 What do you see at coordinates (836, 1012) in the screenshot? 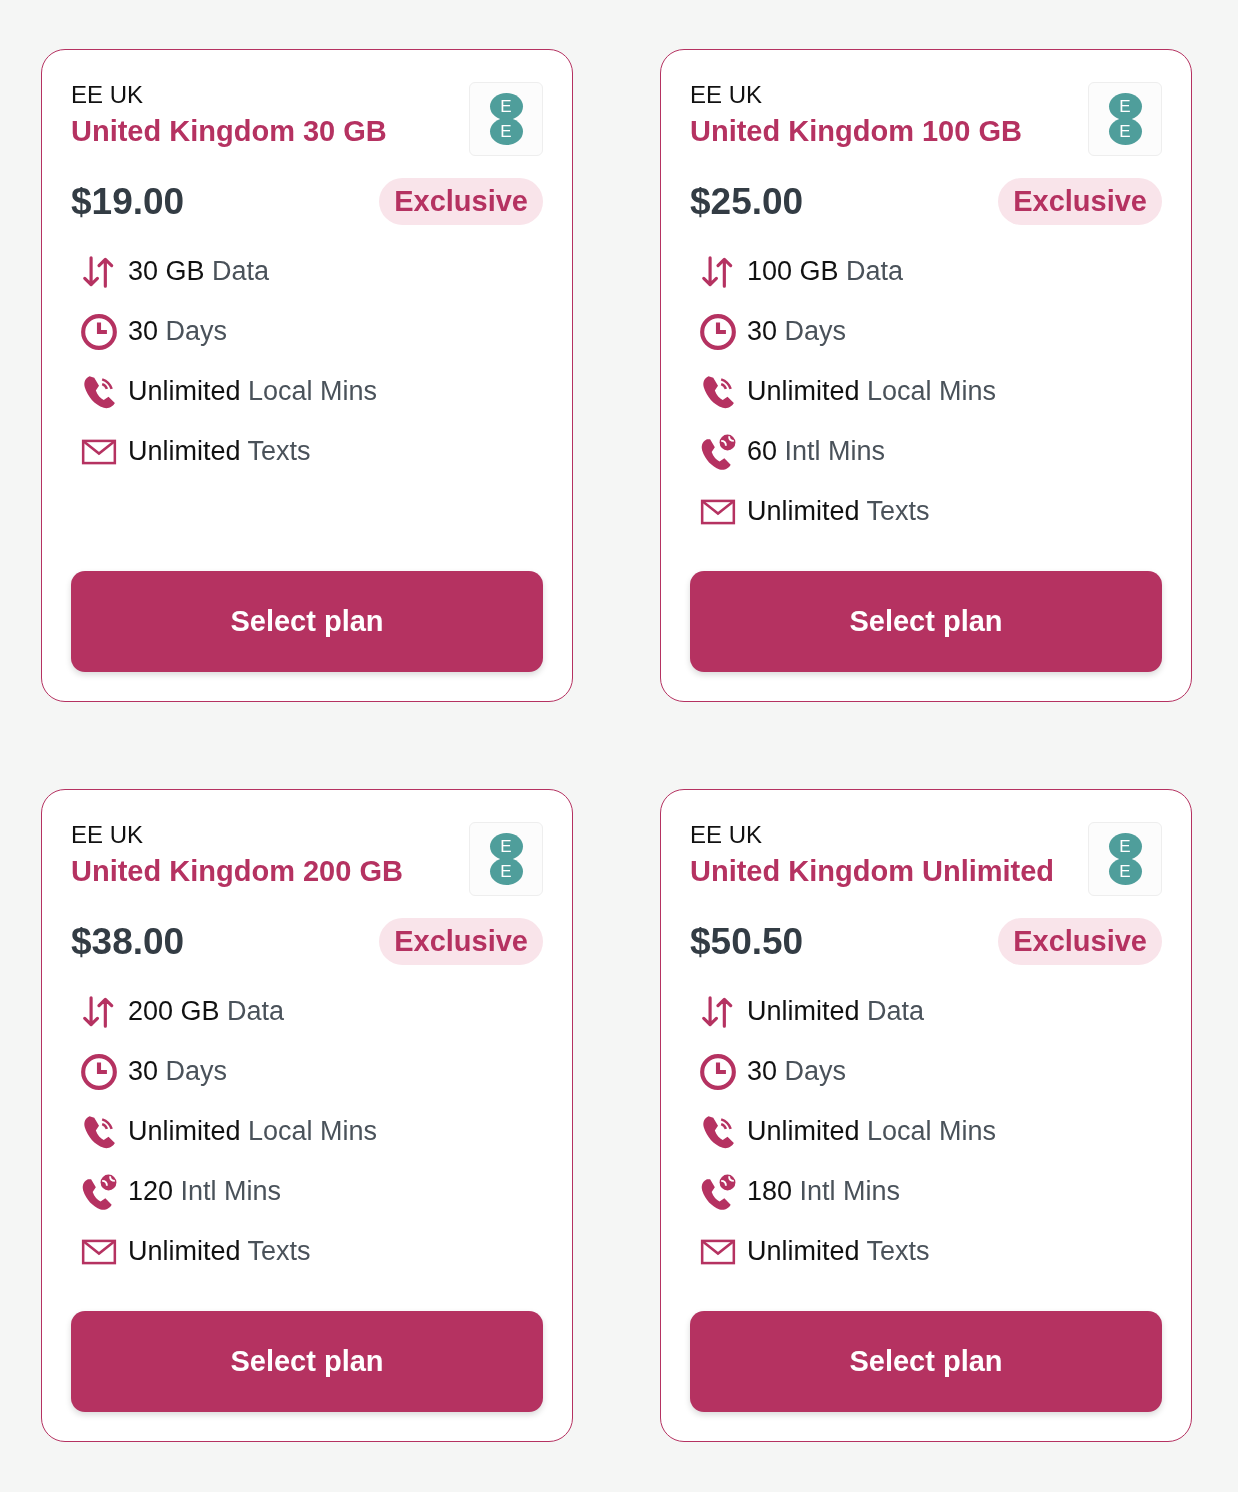
I see `feature-text: Unlimited Data` at bounding box center [836, 1012].